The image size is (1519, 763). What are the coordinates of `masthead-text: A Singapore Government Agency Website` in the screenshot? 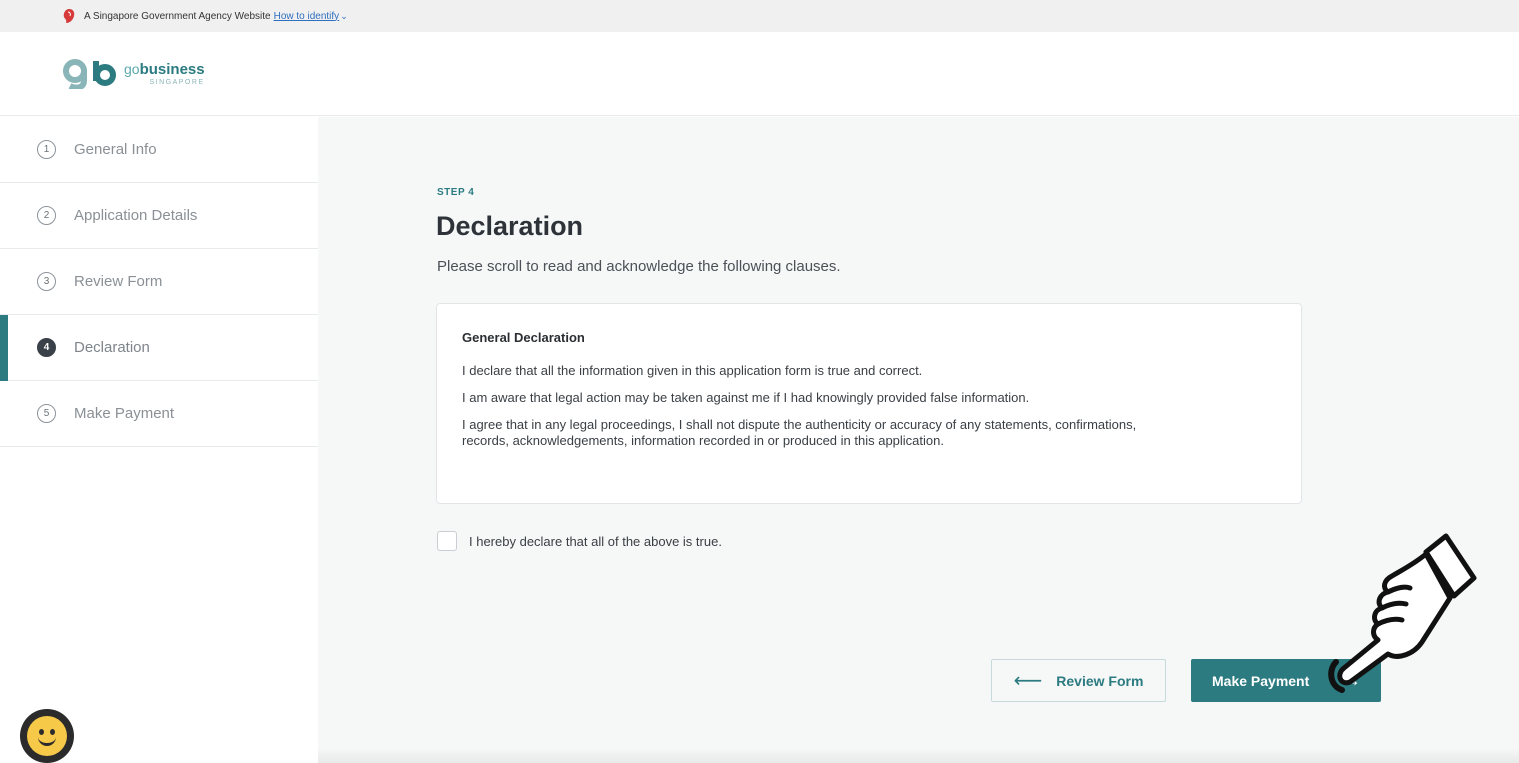 It's located at (177, 16).